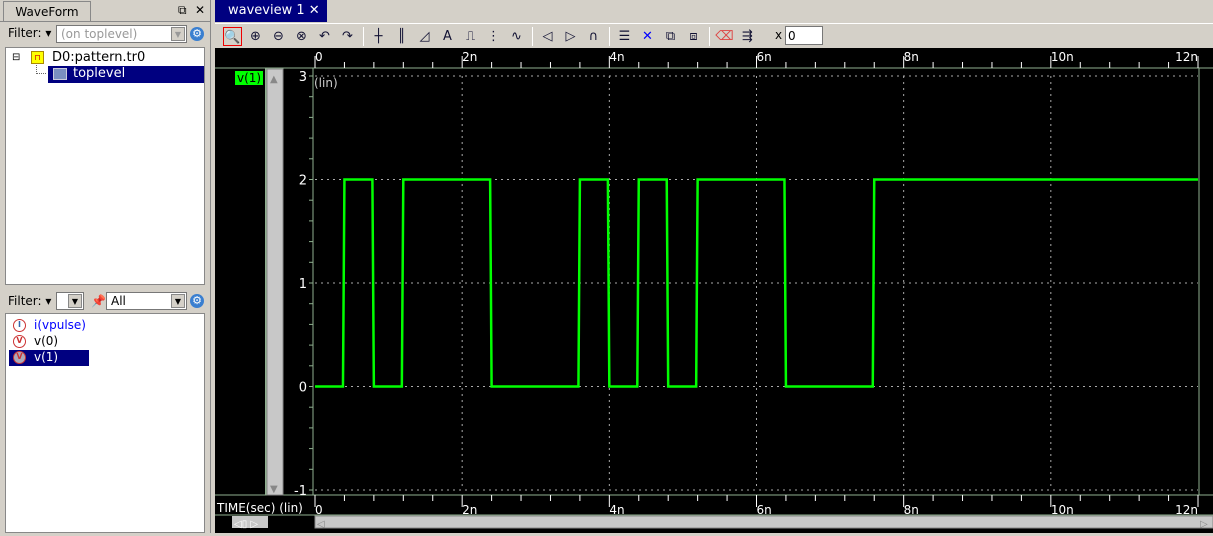 The height and width of the screenshot is (536, 1213). What do you see at coordinates (303, 284) in the screenshot?
I see `y-tick-label: 1` at bounding box center [303, 284].